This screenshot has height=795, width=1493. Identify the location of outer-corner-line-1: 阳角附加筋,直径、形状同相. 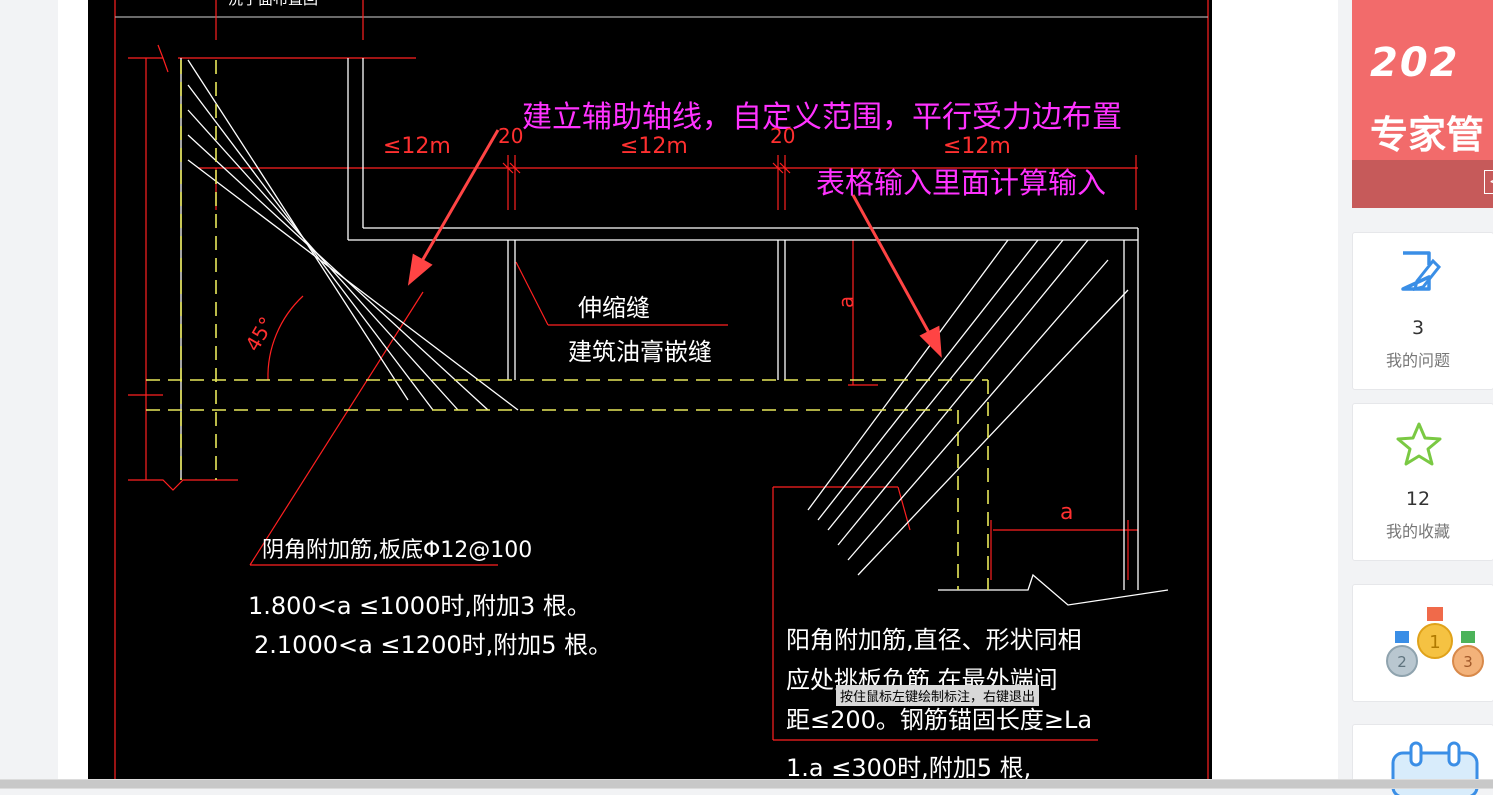
(934, 640).